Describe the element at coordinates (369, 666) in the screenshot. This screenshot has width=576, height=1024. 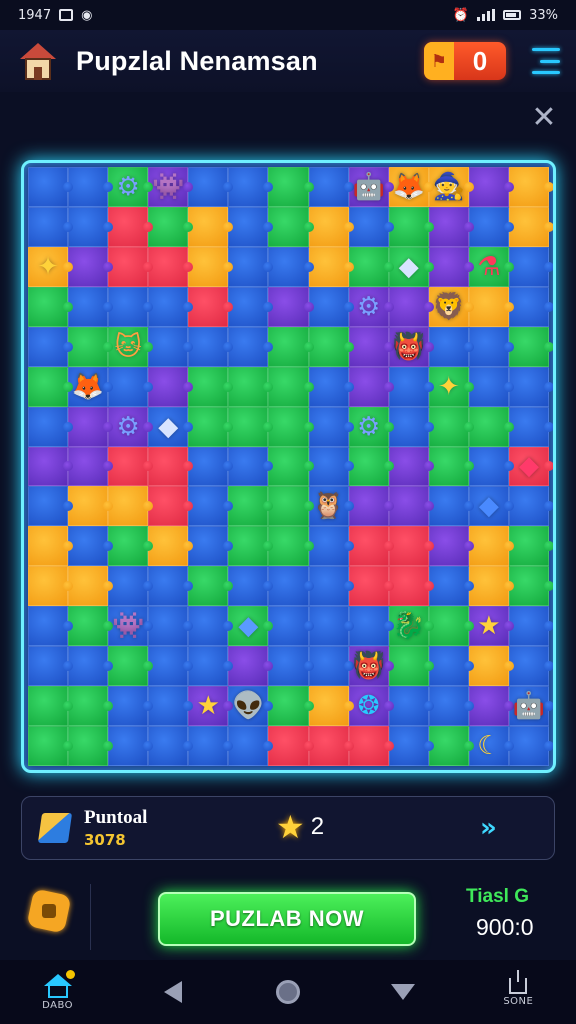
I see `pink-monster-icon: 👹` at that location.